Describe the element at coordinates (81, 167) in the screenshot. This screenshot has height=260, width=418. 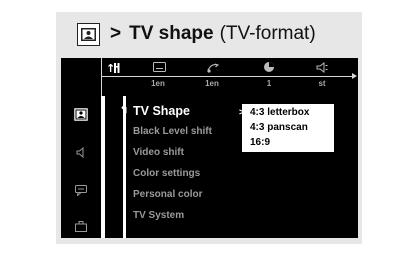
I see `sidebar` at that location.